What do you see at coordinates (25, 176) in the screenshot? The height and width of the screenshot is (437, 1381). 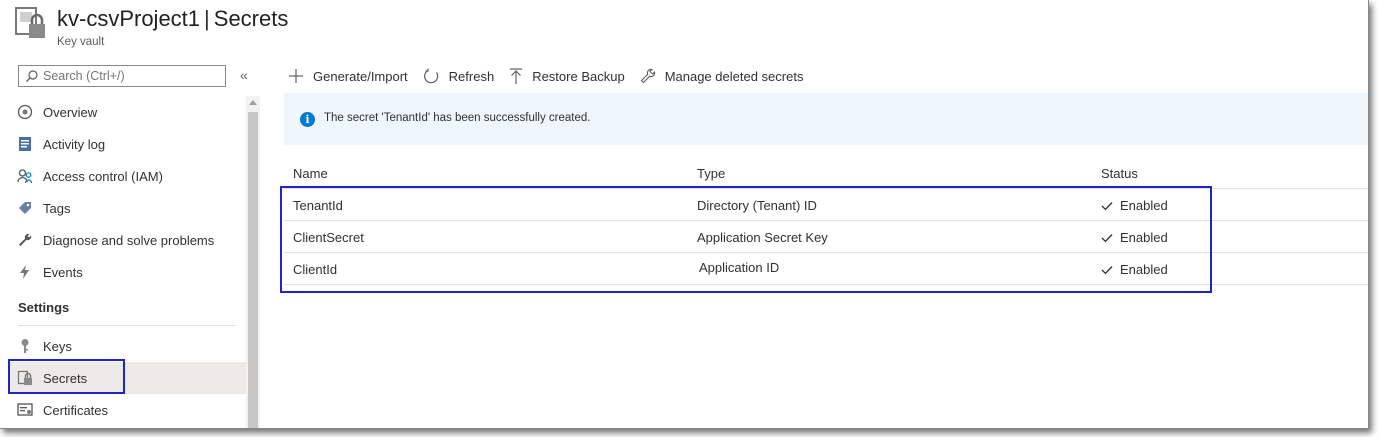 I see `access-control-icon` at bounding box center [25, 176].